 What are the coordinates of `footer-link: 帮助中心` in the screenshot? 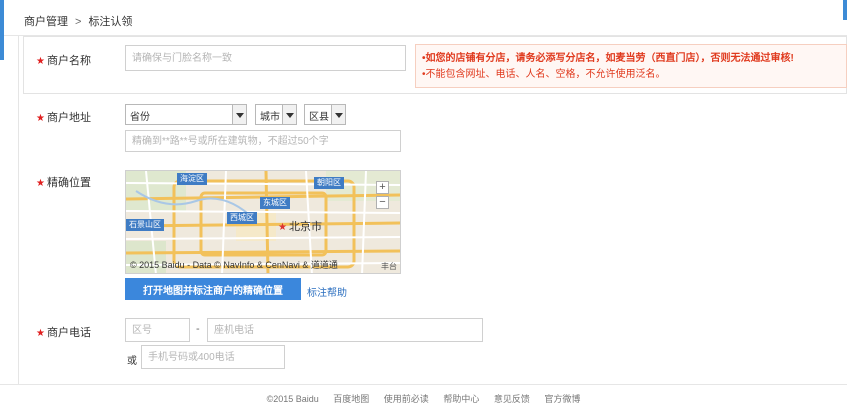 It's located at (461, 399).